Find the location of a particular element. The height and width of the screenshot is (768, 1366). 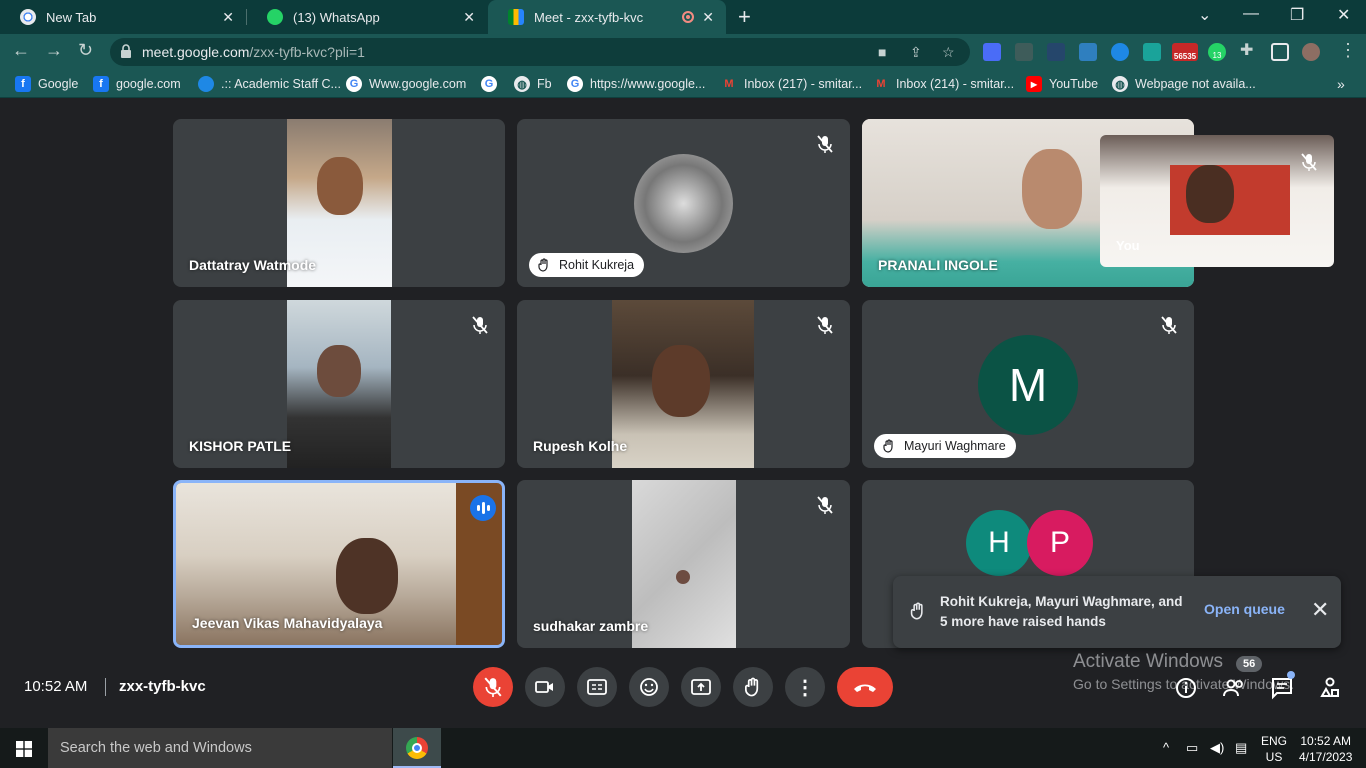

participant-tile-active-speaker: Jeevan Vikas Mahavidyalaya is located at coordinates (339, 564).